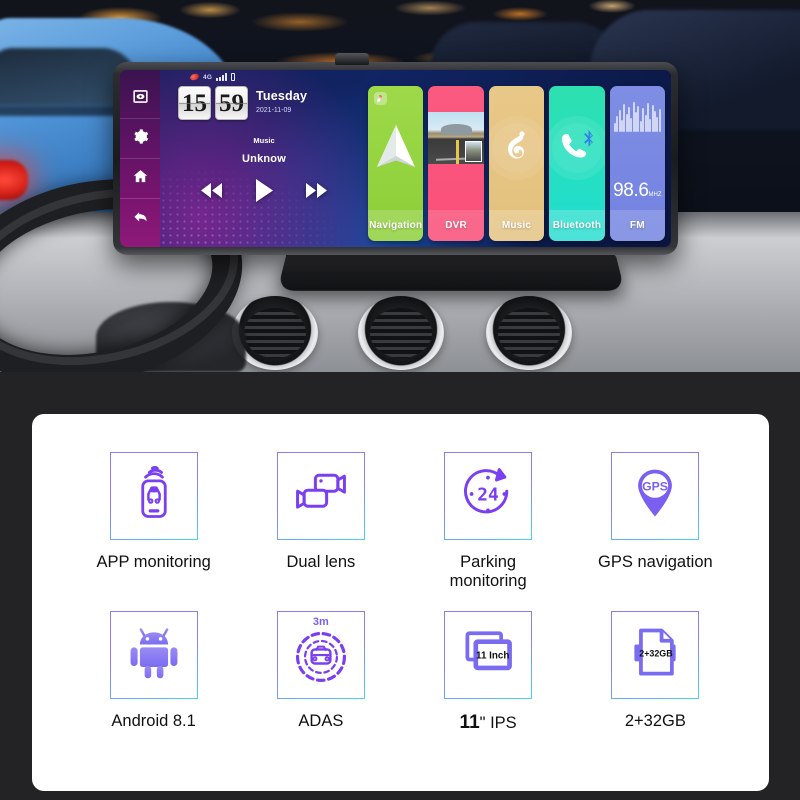 This screenshot has height=800, width=800. I want to click on camera-switch-icon, so click(140, 99).